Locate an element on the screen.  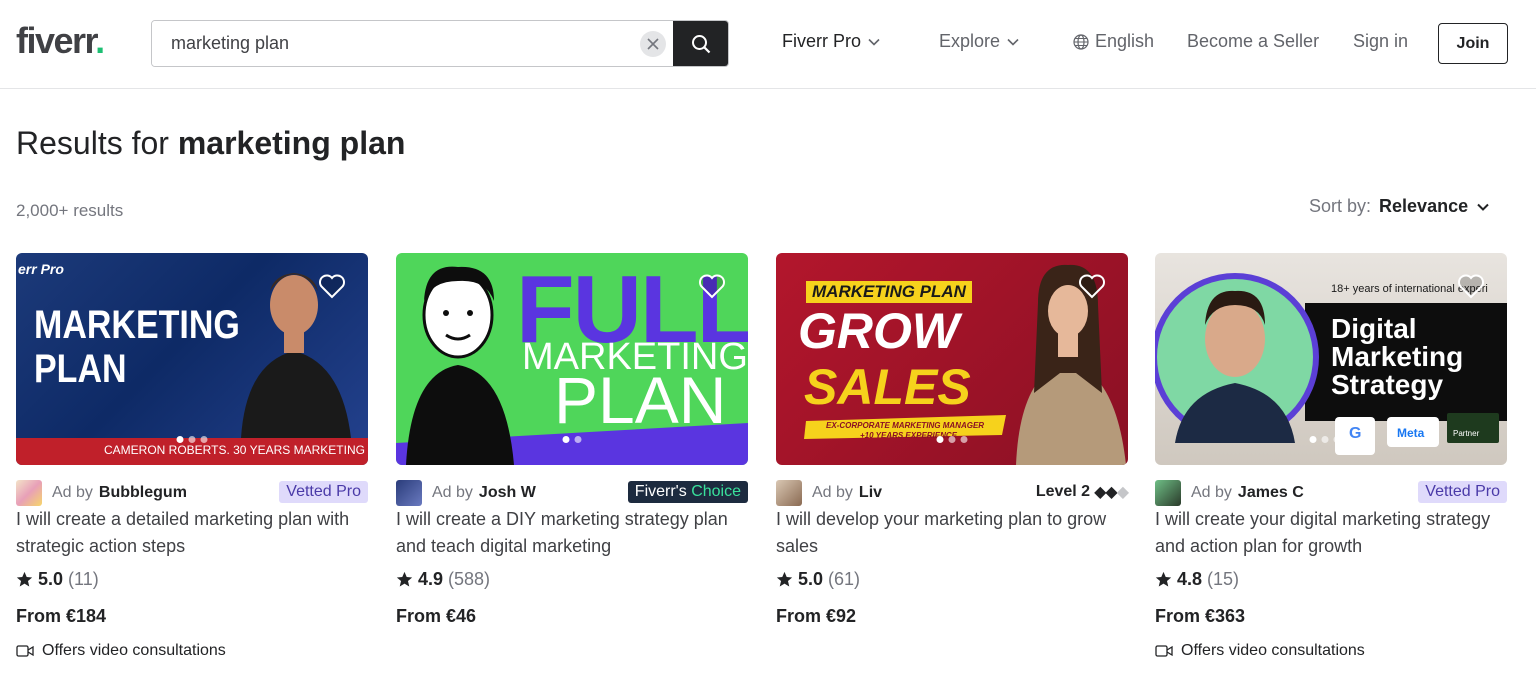
seller-row: Ad by Bubblegum Vetted Pro is located at coordinates (192, 493).